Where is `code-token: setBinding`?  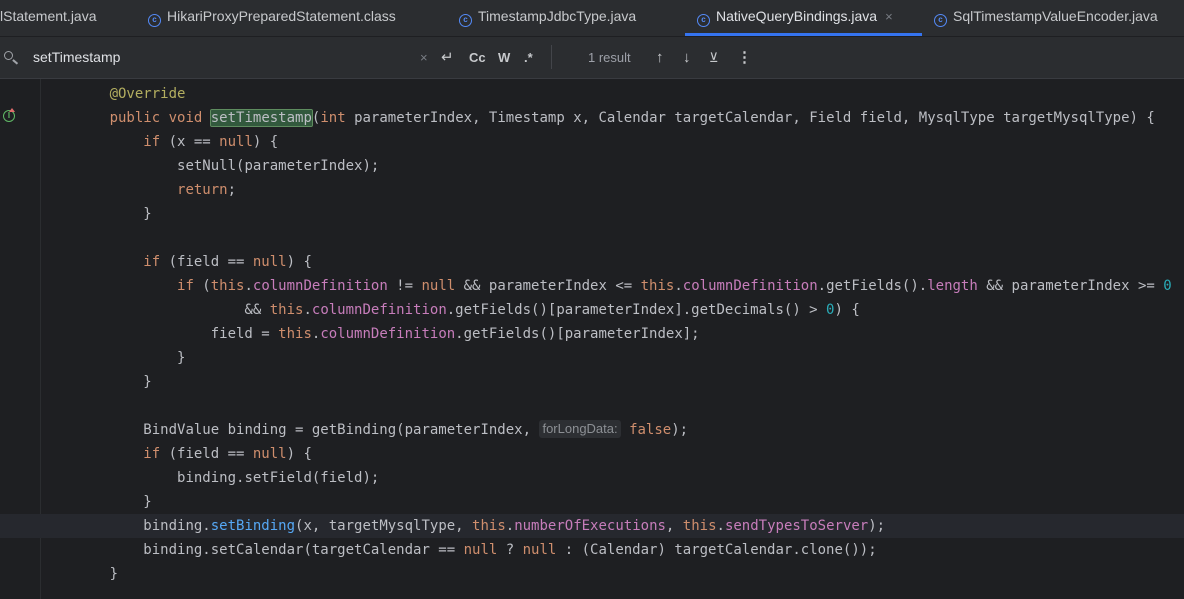 code-token: setBinding is located at coordinates (253, 526).